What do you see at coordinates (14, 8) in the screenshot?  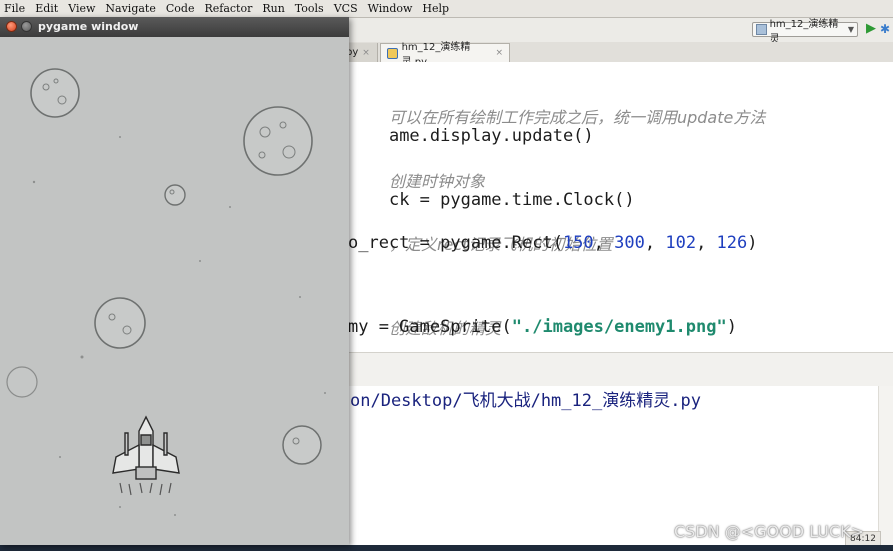 I see `menu-file: File` at bounding box center [14, 8].